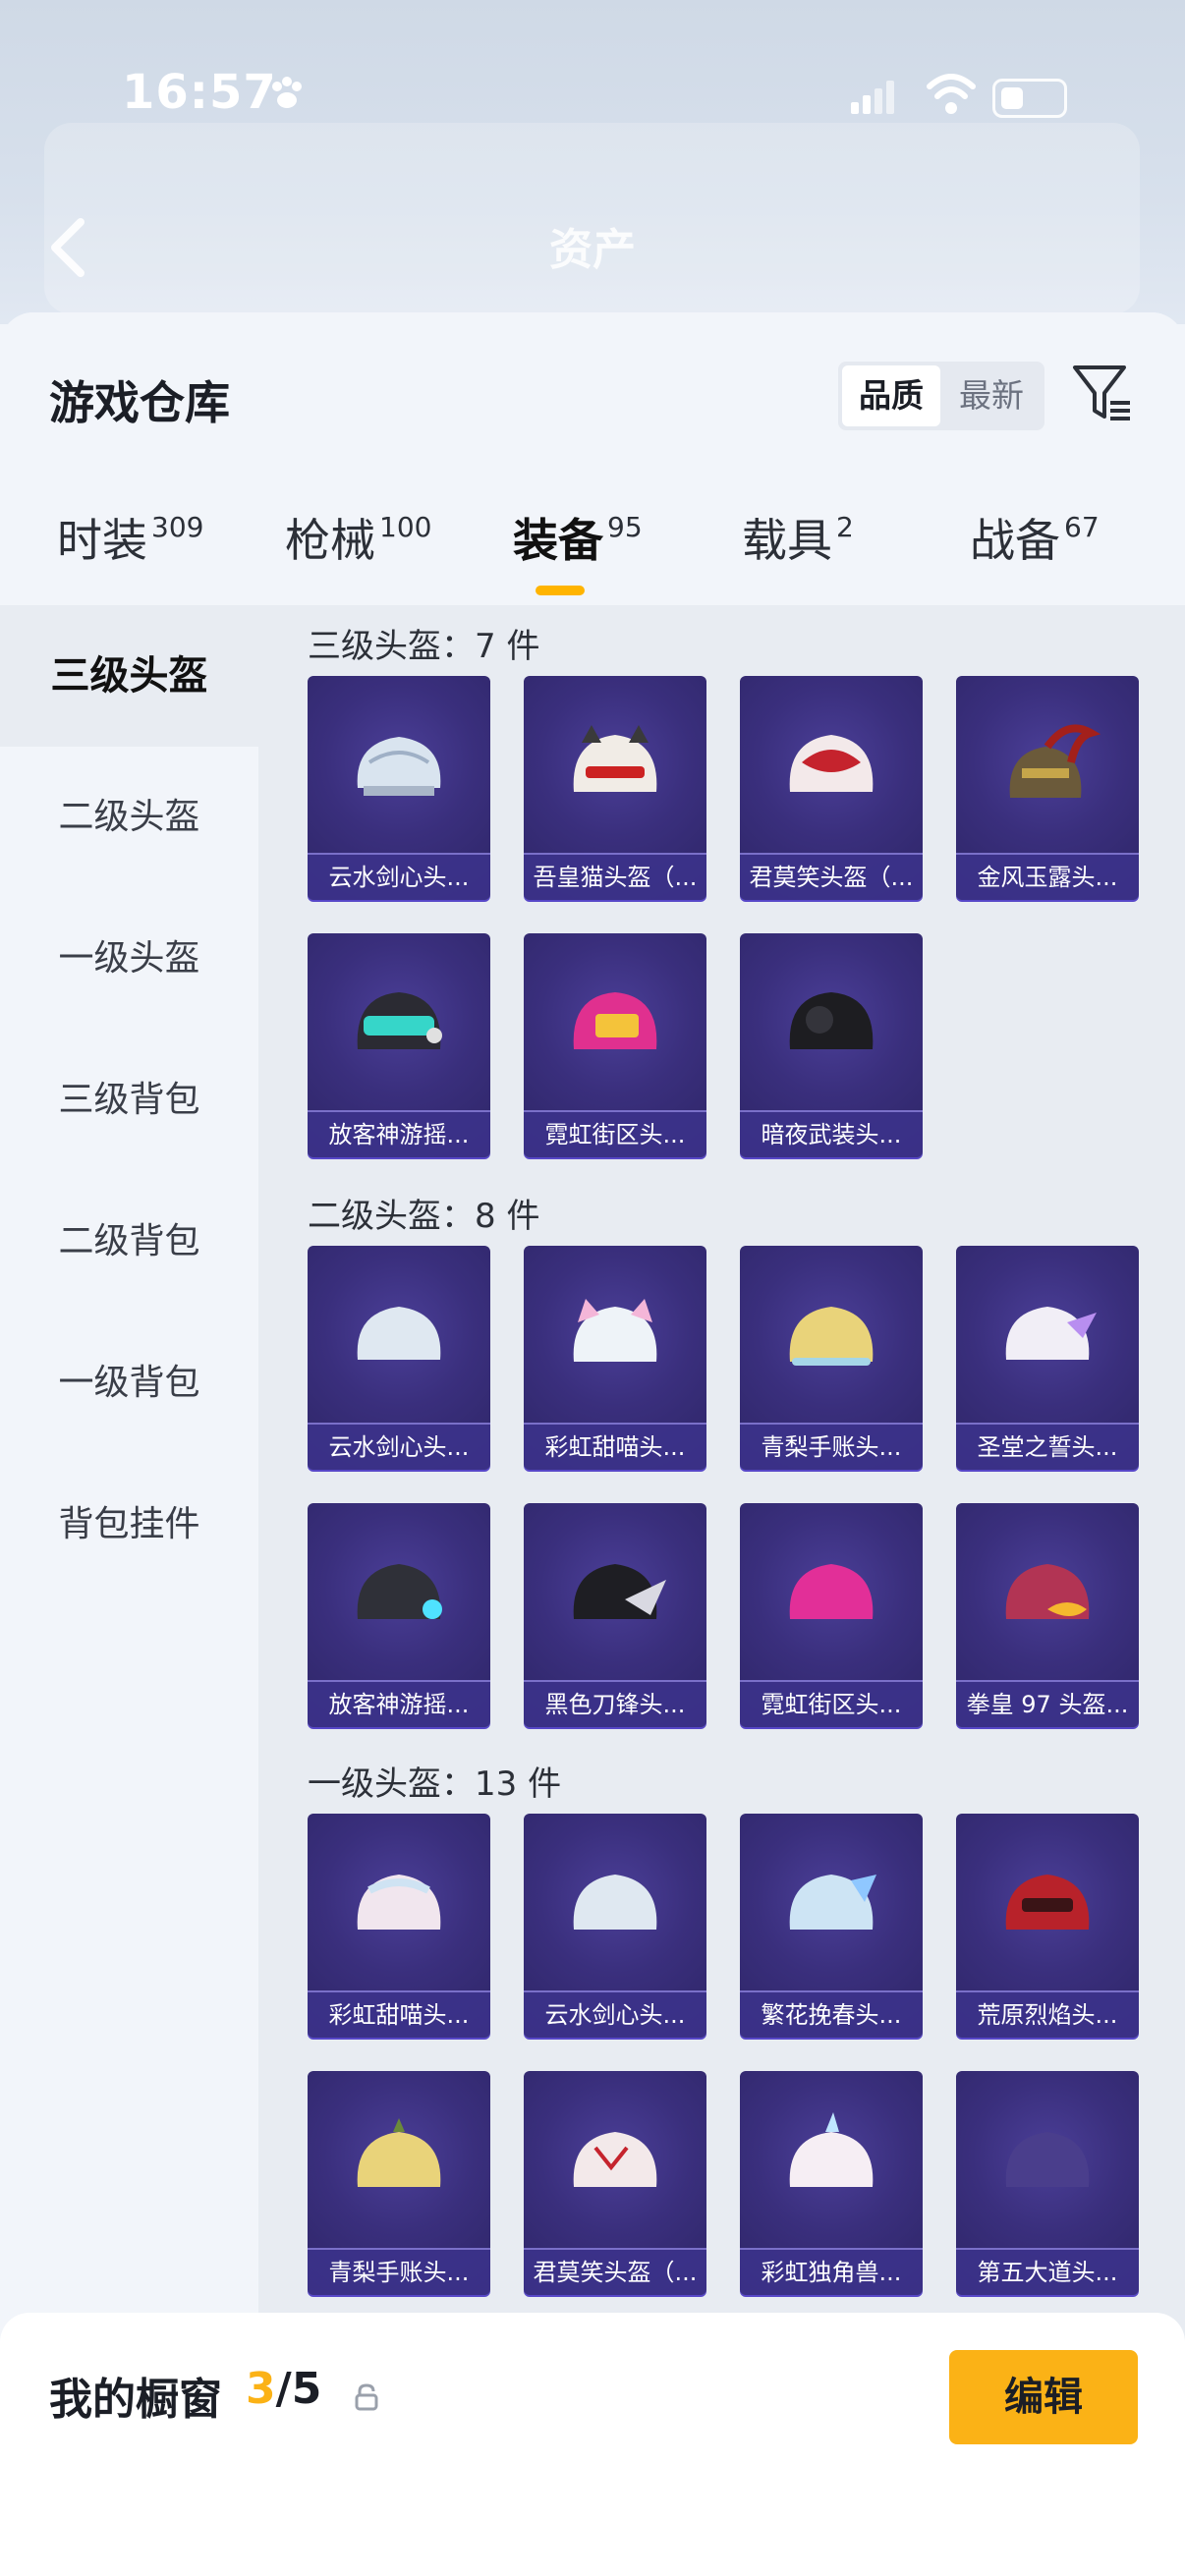 This screenshot has height=2576, width=1185. Describe the element at coordinates (891, 395) in the screenshot. I see `sort-quality-button: 品质` at that location.